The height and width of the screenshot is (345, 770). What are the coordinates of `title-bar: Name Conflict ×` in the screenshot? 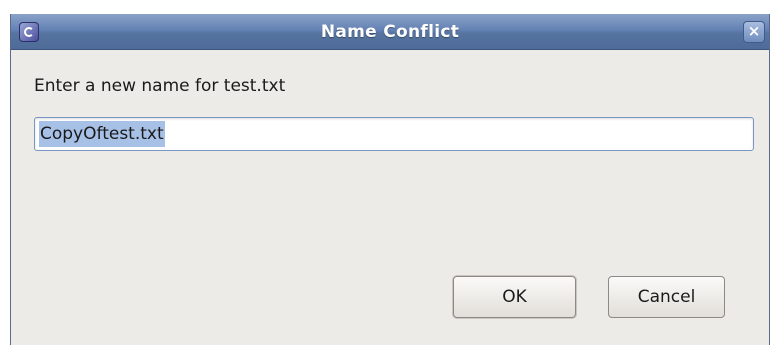 It's located at (390, 32).